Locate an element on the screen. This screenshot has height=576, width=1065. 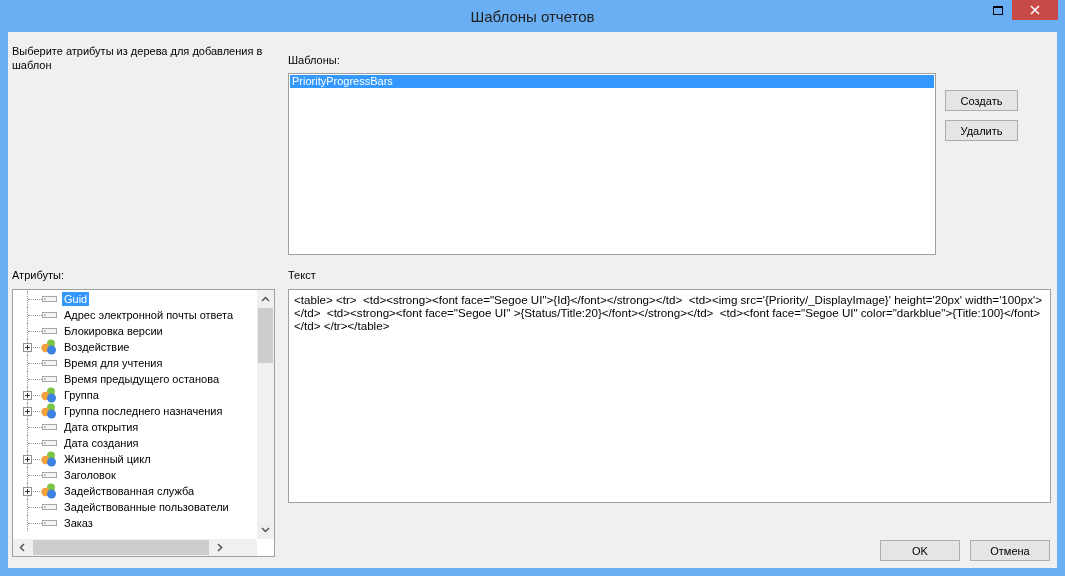
templates-label: Шаблоны: is located at coordinates (314, 60).